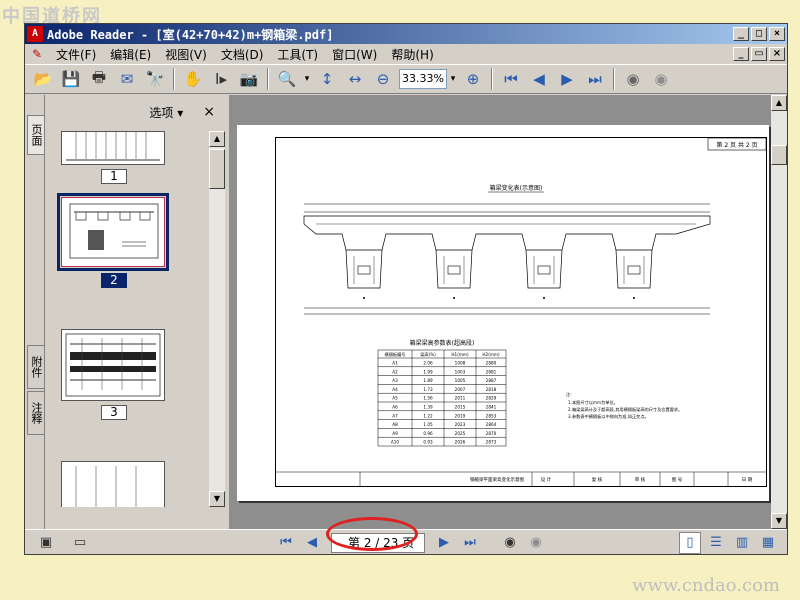  Describe the element at coordinates (742, 543) in the screenshot. I see `facing-icon: ▥` at that location.